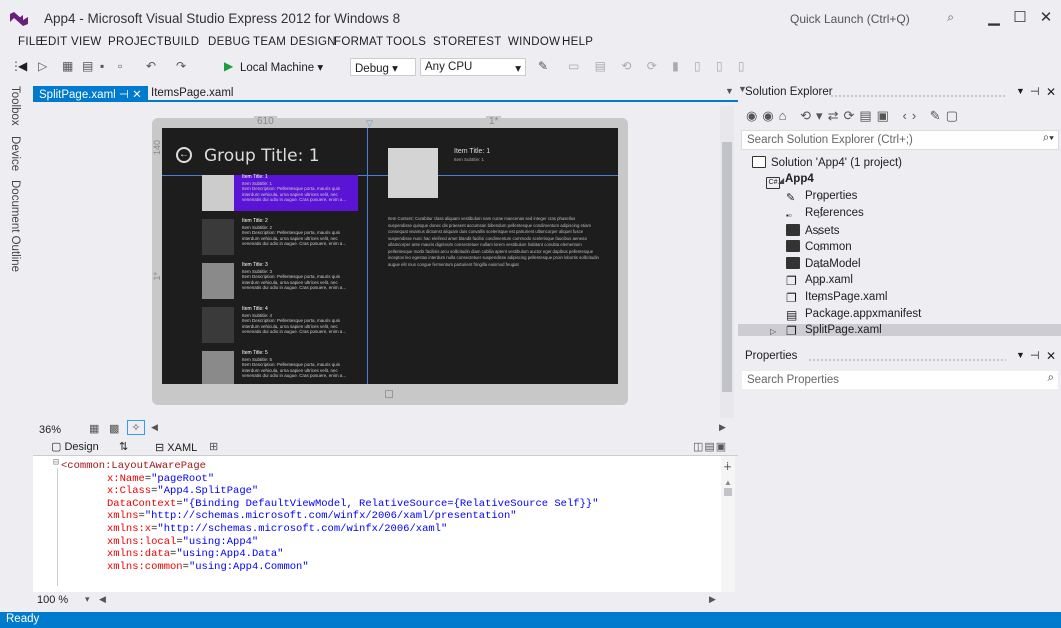 Image resolution: width=1061 pixels, height=628 pixels. What do you see at coordinates (872, 20) in the screenshot?
I see `quick-launch-input: Quick Launch (Ctrl+Q) ⌕` at bounding box center [872, 20].